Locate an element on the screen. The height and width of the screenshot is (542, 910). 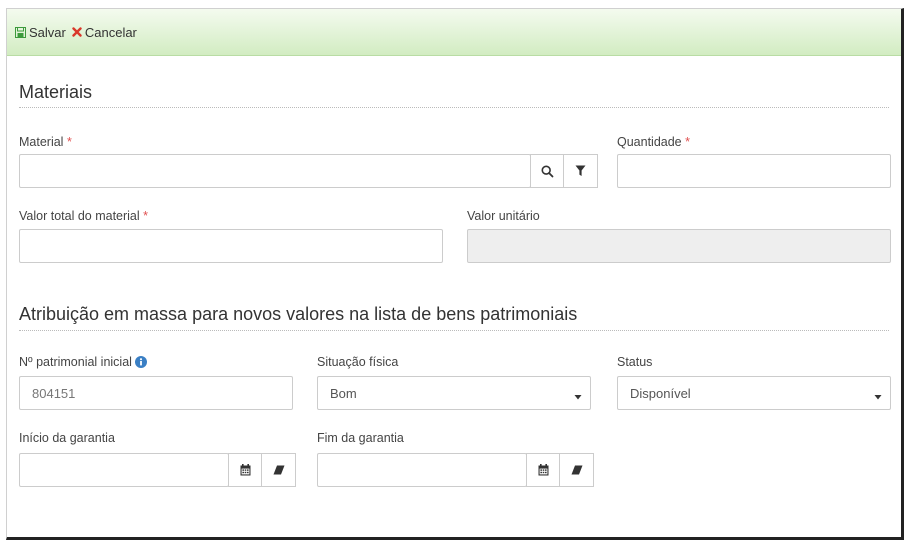
search-icon is located at coordinates (547, 171).